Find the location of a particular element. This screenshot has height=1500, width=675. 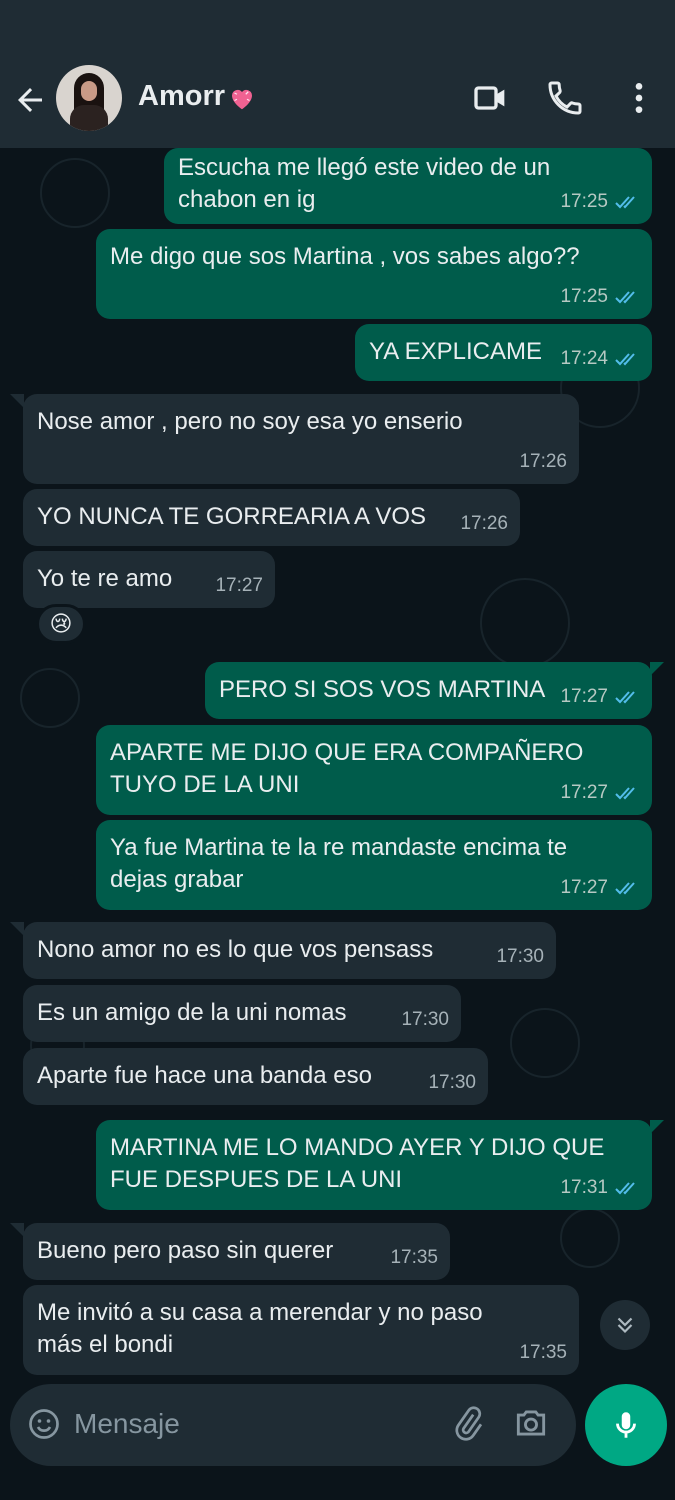

contact-title: Amorr is located at coordinates (197, 96).